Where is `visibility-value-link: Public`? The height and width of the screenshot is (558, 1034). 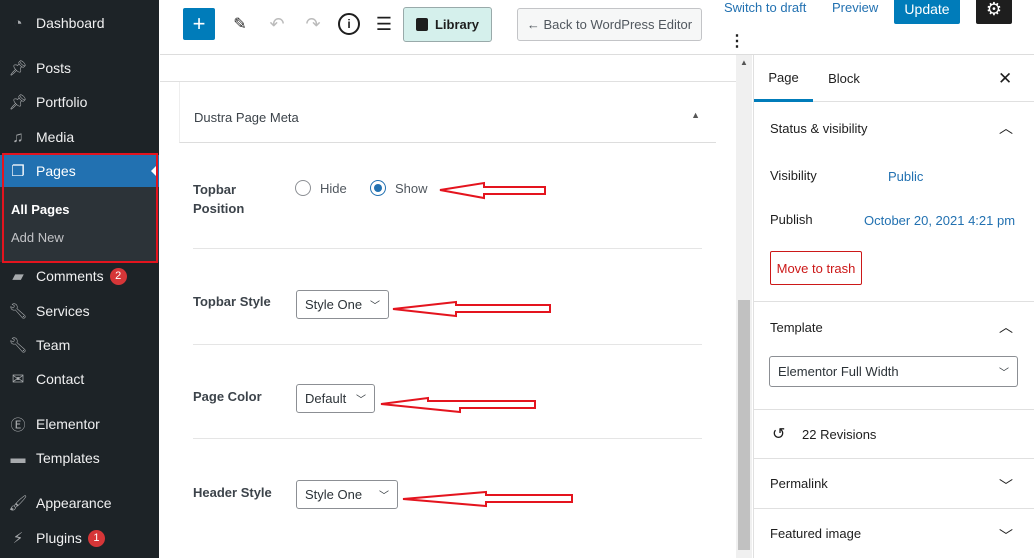 visibility-value-link: Public is located at coordinates (905, 176).